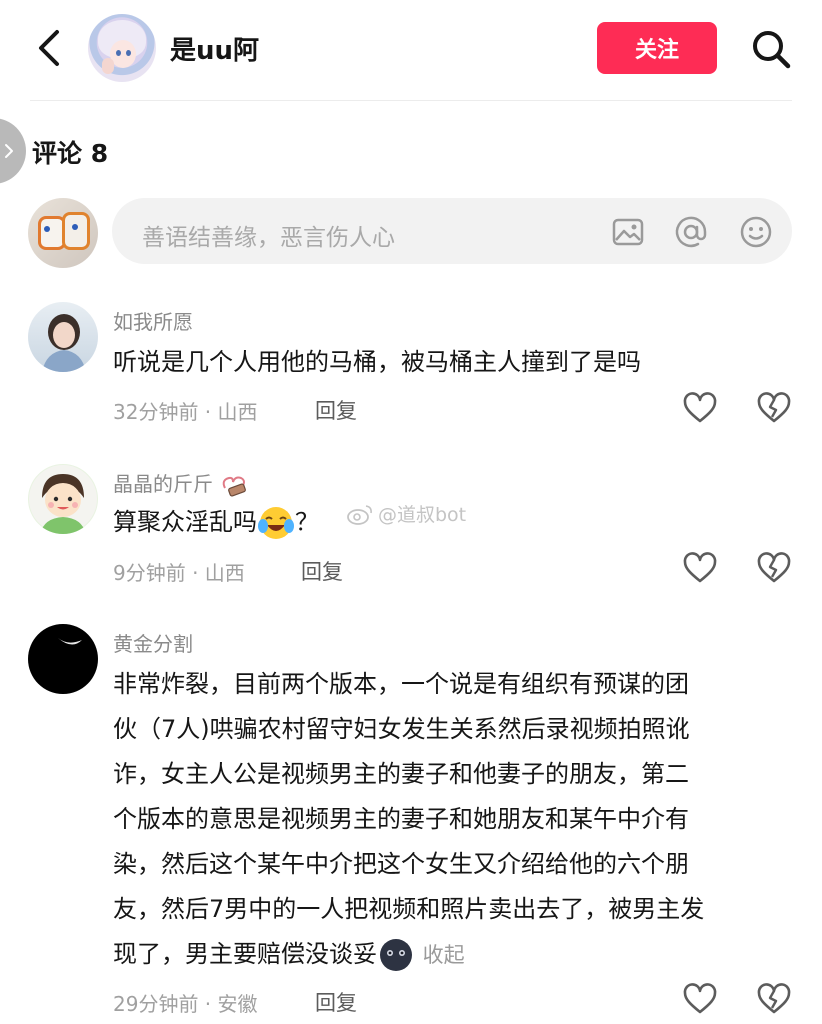 This screenshot has height=1024, width=822. I want to click on at-icon, so click(691, 232).